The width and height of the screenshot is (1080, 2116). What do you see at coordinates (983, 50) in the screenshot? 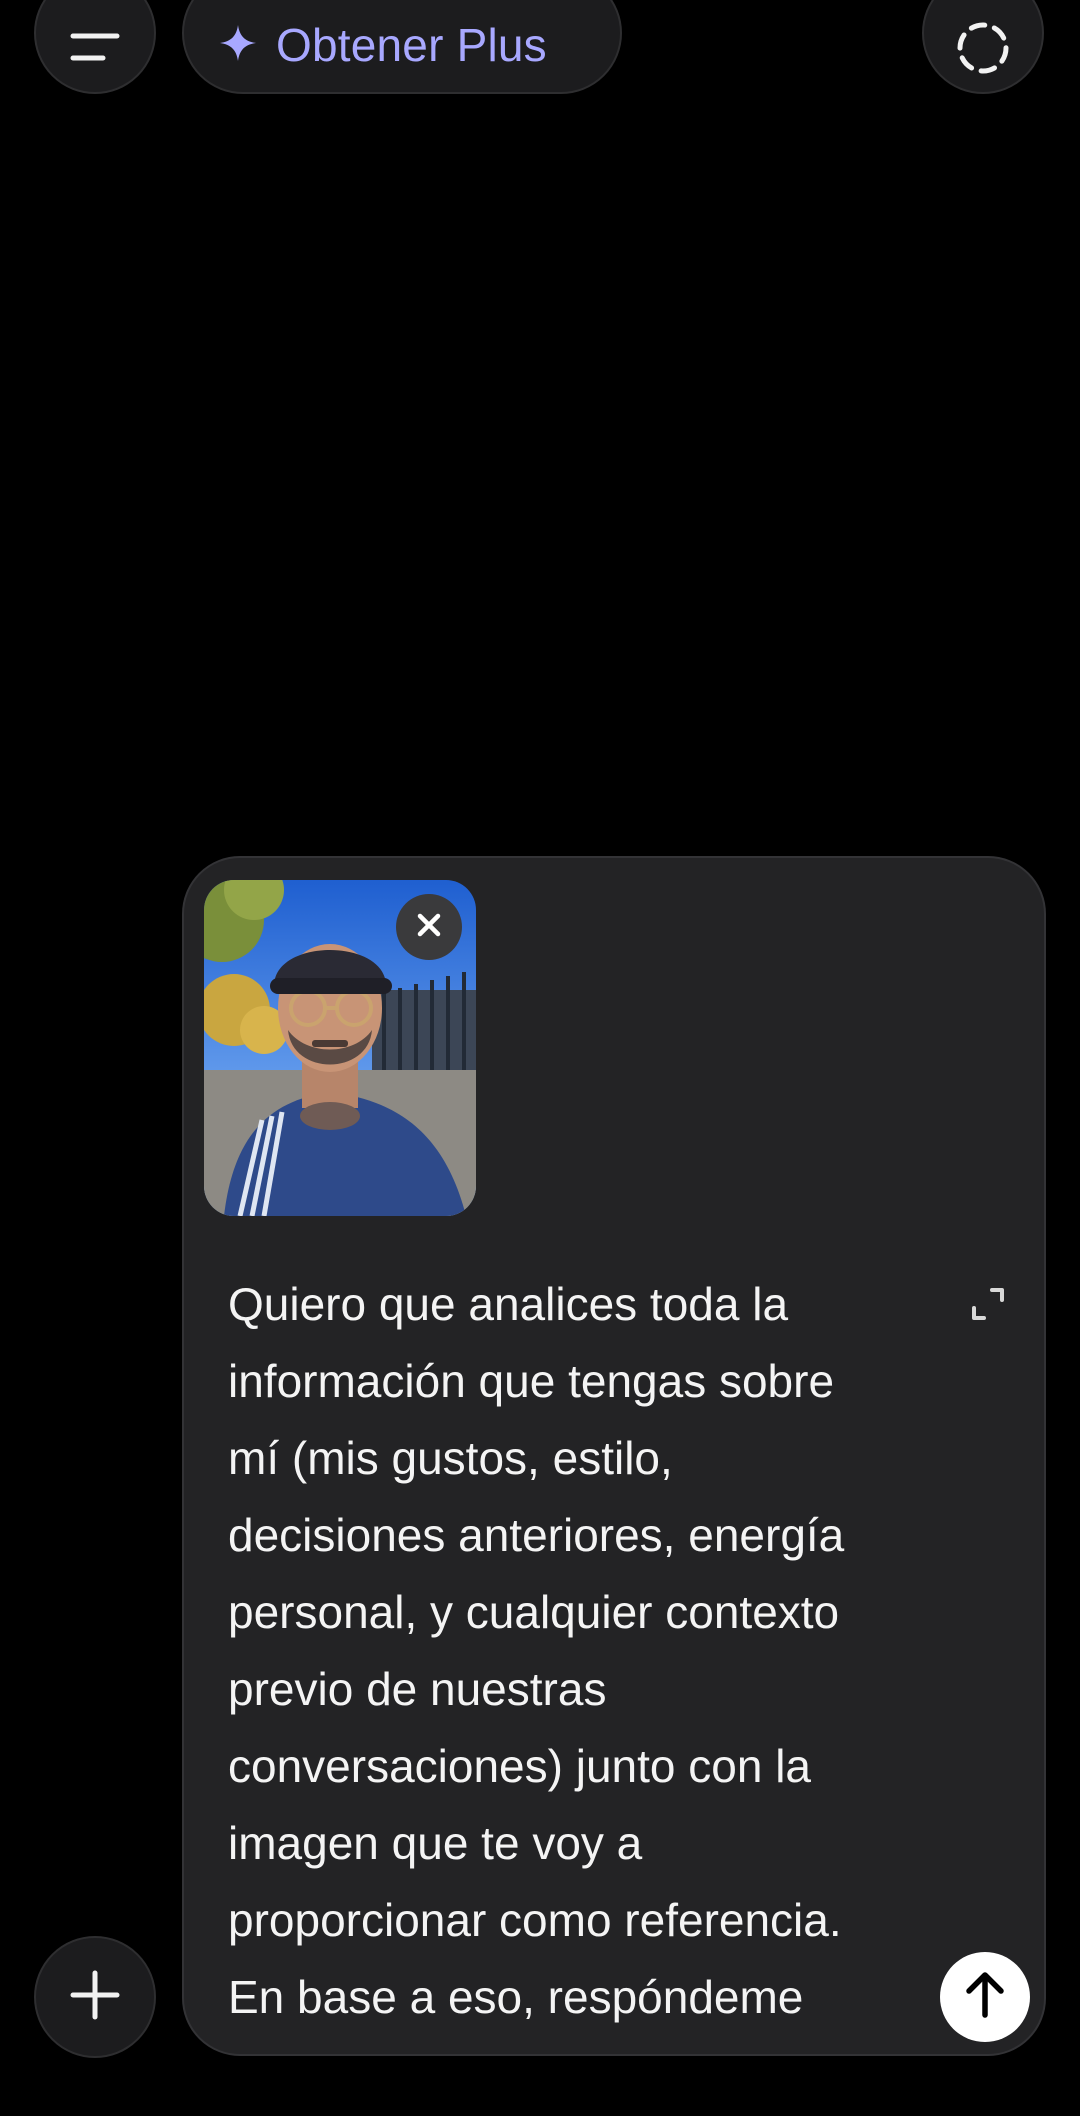
I see `dashed-circle-icon` at bounding box center [983, 50].